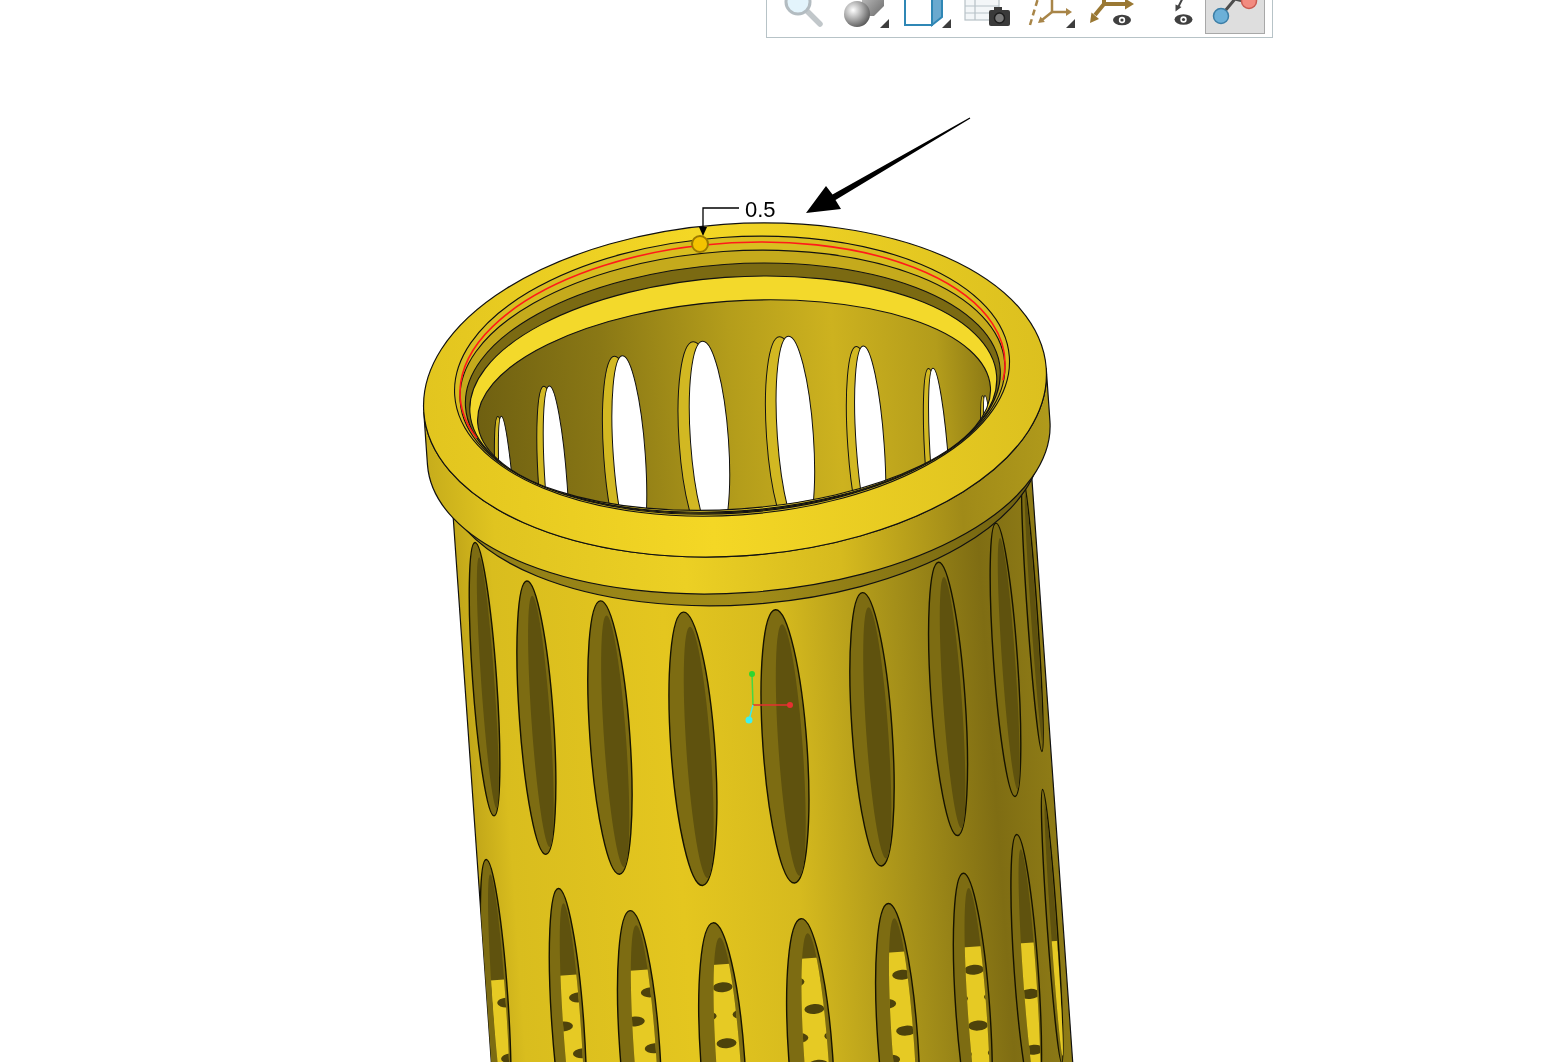 The width and height of the screenshot is (1561, 1062). What do you see at coordinates (1049, 14) in the screenshot?
I see `dashed-axes-icon` at bounding box center [1049, 14].